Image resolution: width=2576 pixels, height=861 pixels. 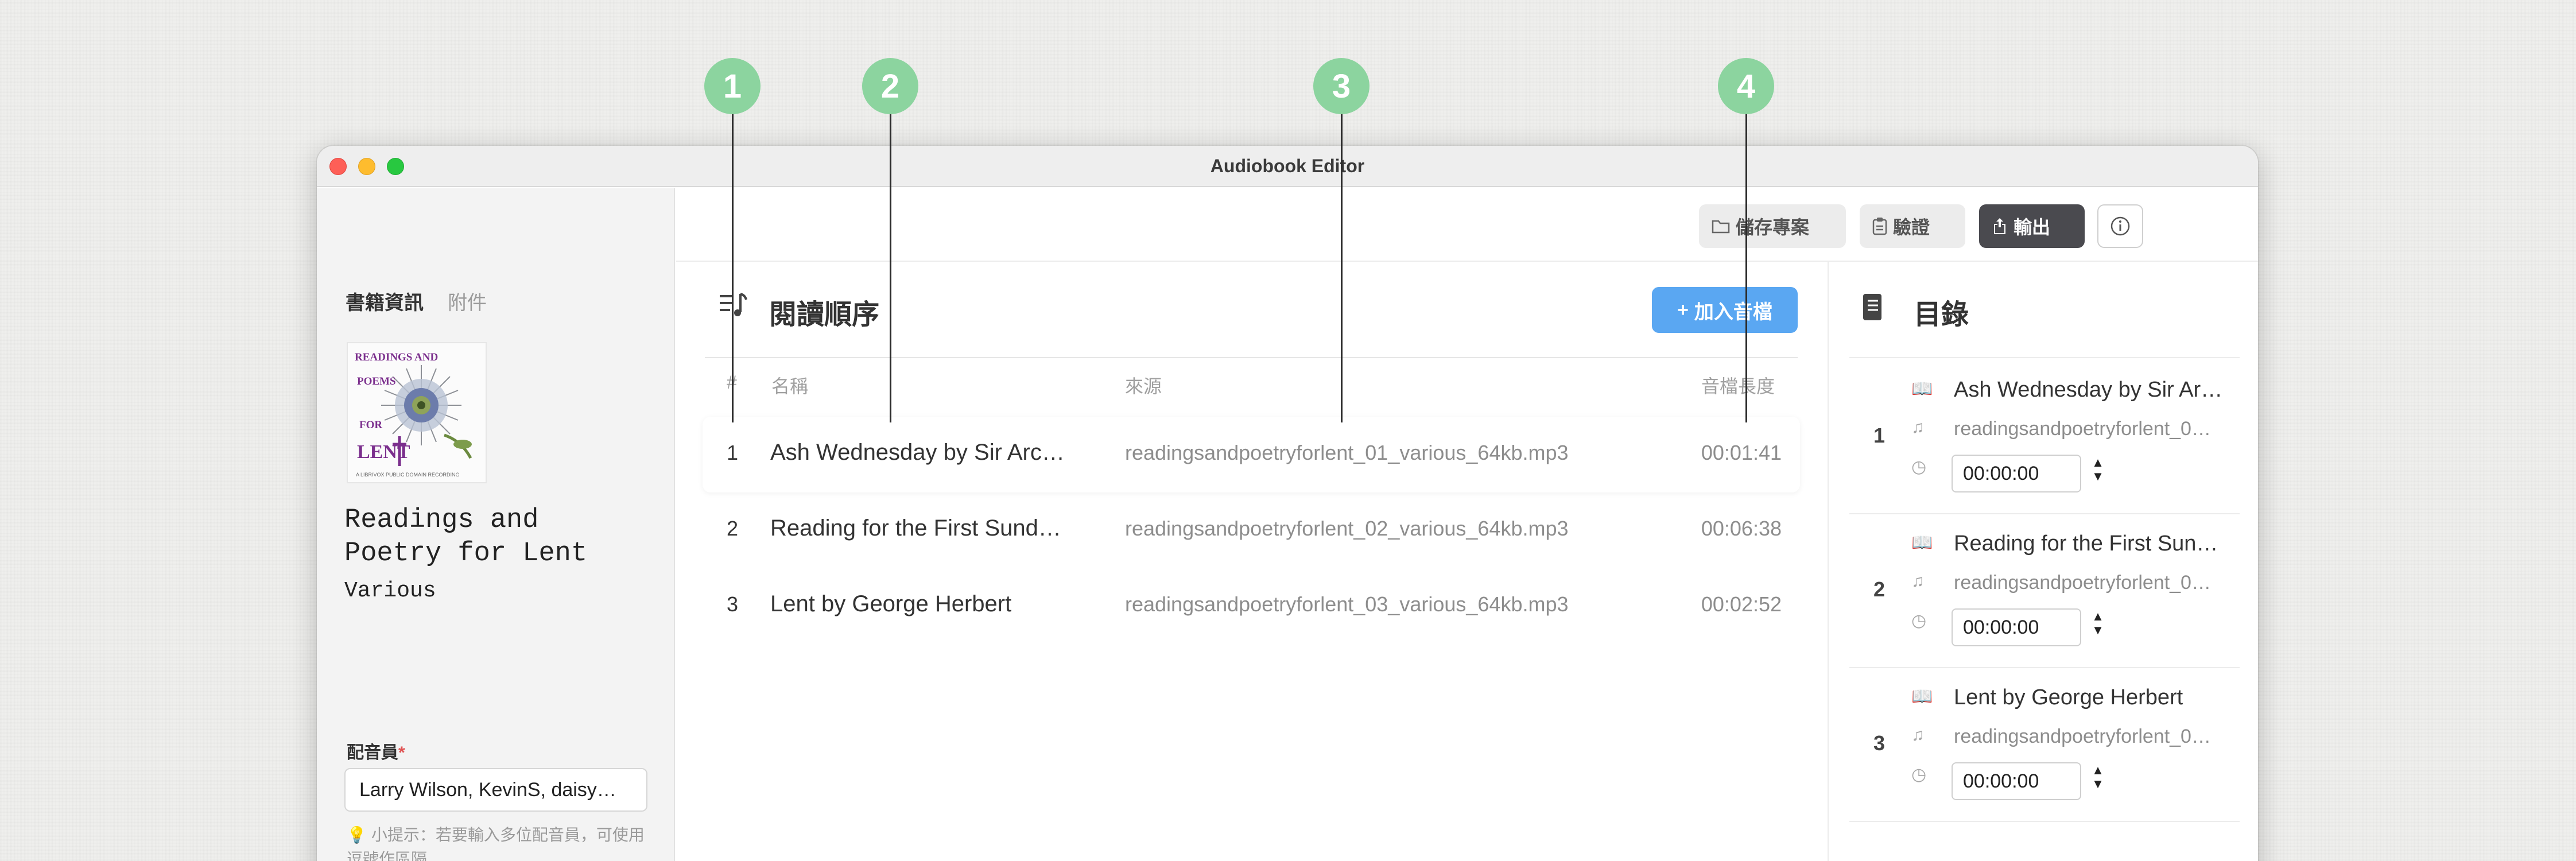 What do you see at coordinates (1143, 386) in the screenshot?
I see `column-header-source: 來源` at bounding box center [1143, 386].